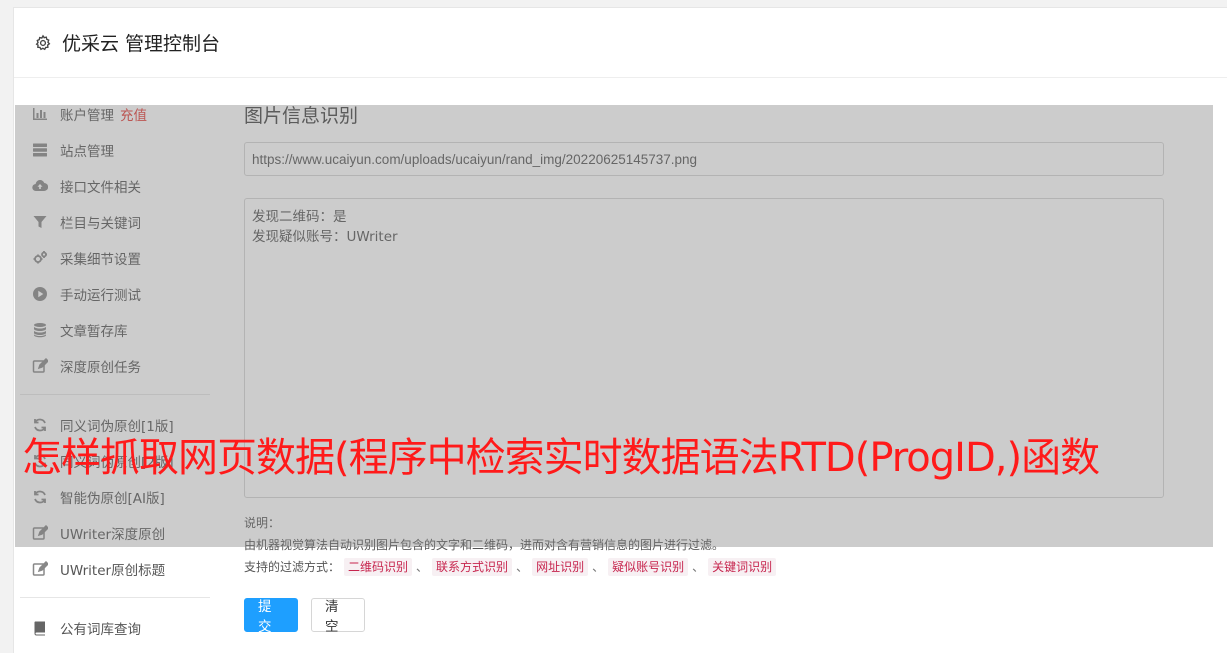 The width and height of the screenshot is (1227, 653). I want to click on refresh-icon, so click(40, 497).